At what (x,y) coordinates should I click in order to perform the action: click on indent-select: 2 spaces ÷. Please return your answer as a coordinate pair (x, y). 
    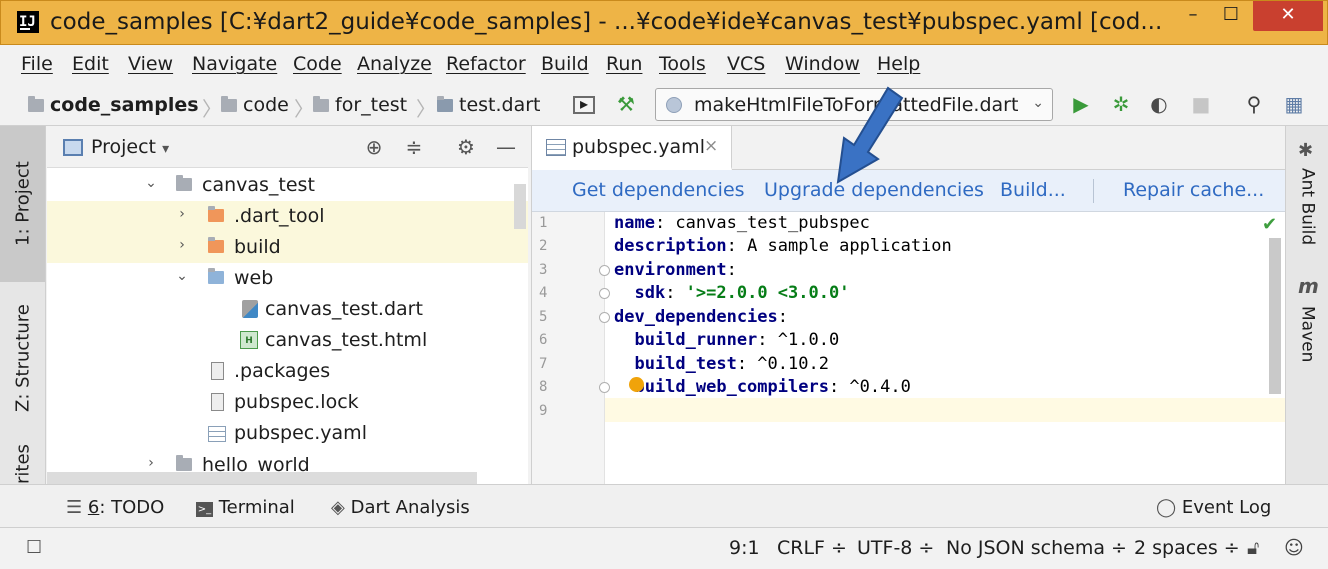
    Looking at the image, I should click on (1187, 548).